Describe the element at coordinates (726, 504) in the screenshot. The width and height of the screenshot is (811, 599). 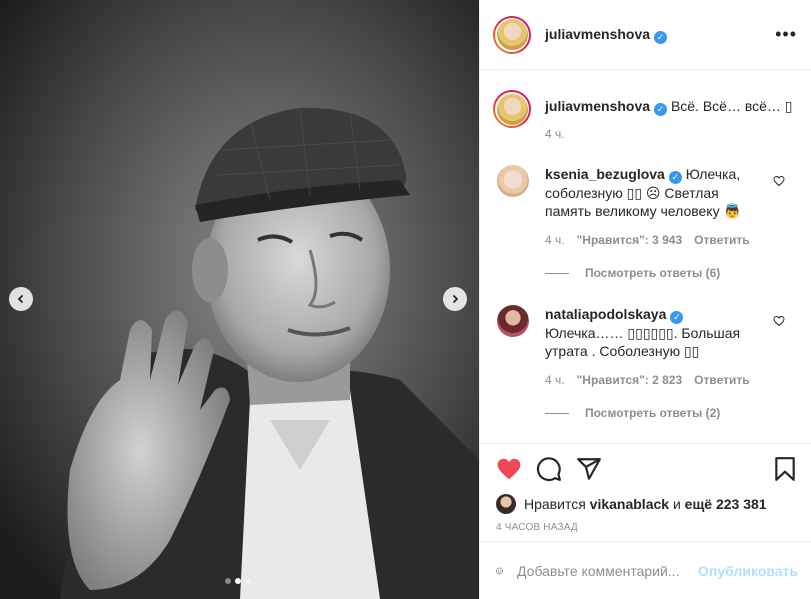
I see `likes-count: ещё 223 381` at that location.